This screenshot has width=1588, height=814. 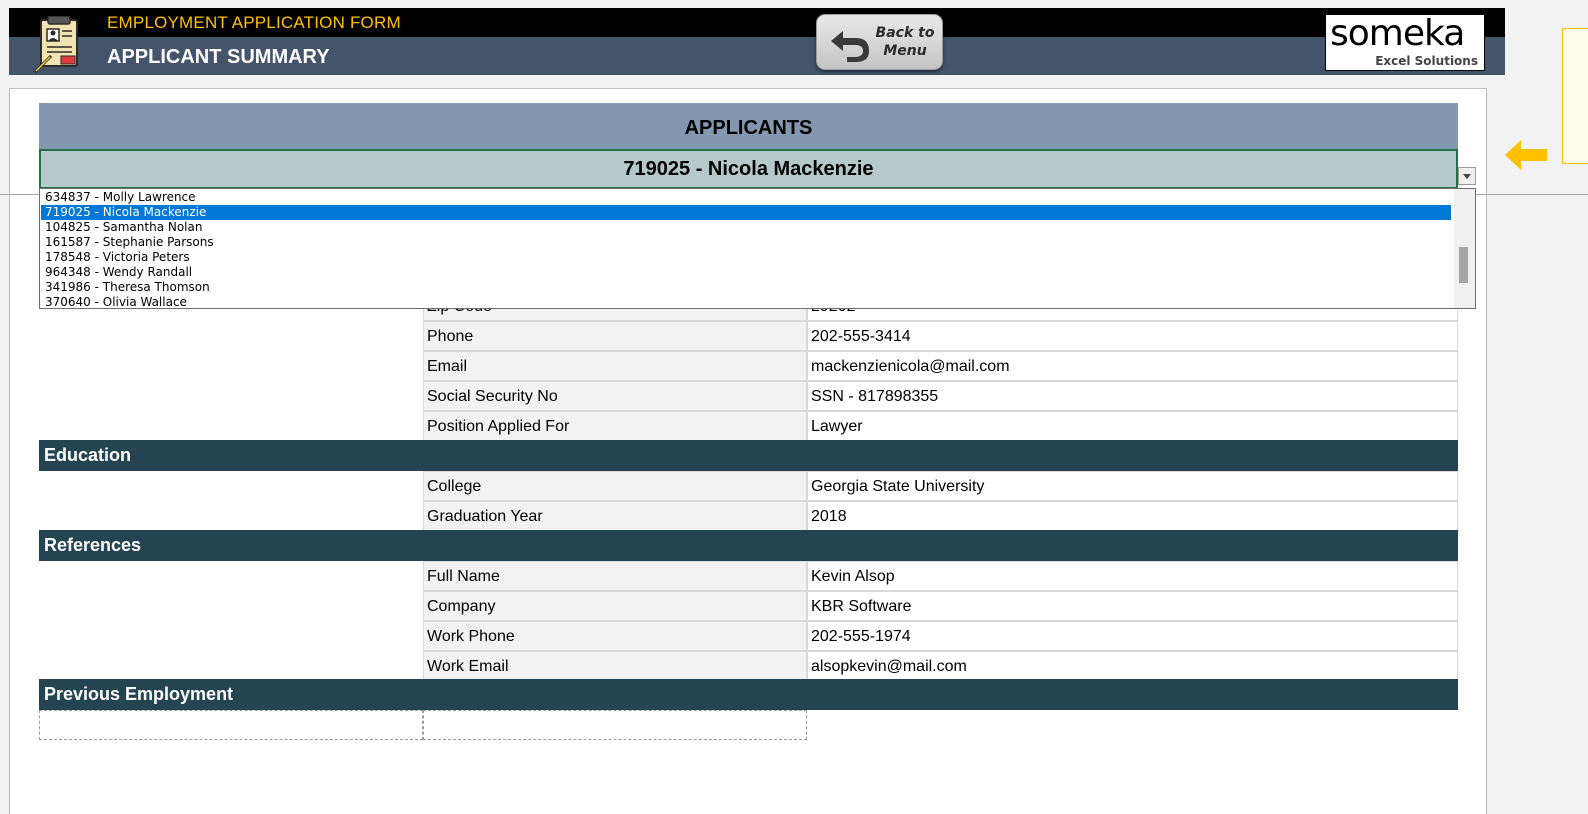 I want to click on reference-work-phone-label: Work Phone, so click(x=615, y=636).